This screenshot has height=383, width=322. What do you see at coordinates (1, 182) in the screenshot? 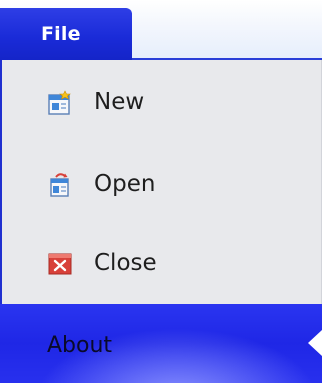
I see `menu-border` at bounding box center [1, 182].